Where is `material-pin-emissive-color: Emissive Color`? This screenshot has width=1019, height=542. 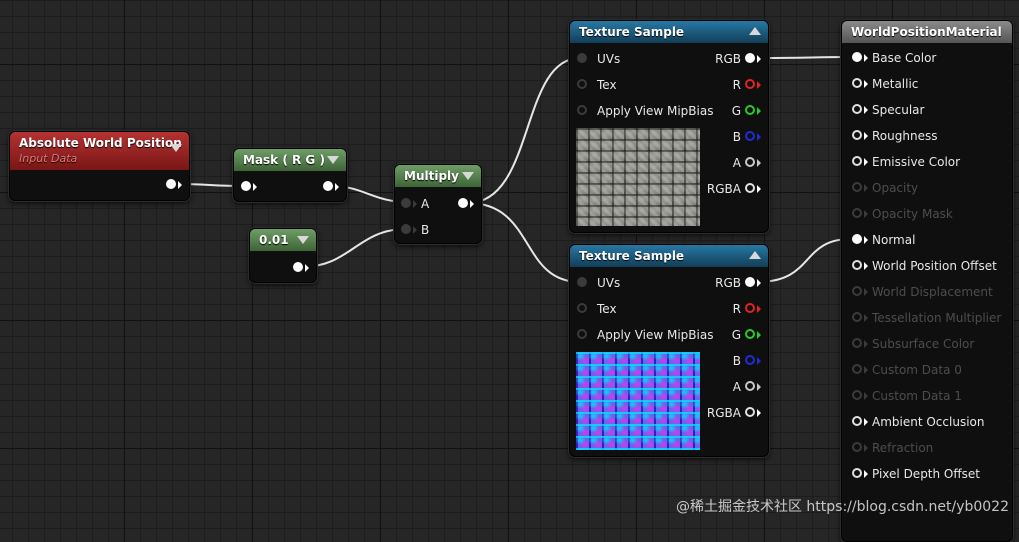 material-pin-emissive-color: Emissive Color is located at coordinates (927, 162).